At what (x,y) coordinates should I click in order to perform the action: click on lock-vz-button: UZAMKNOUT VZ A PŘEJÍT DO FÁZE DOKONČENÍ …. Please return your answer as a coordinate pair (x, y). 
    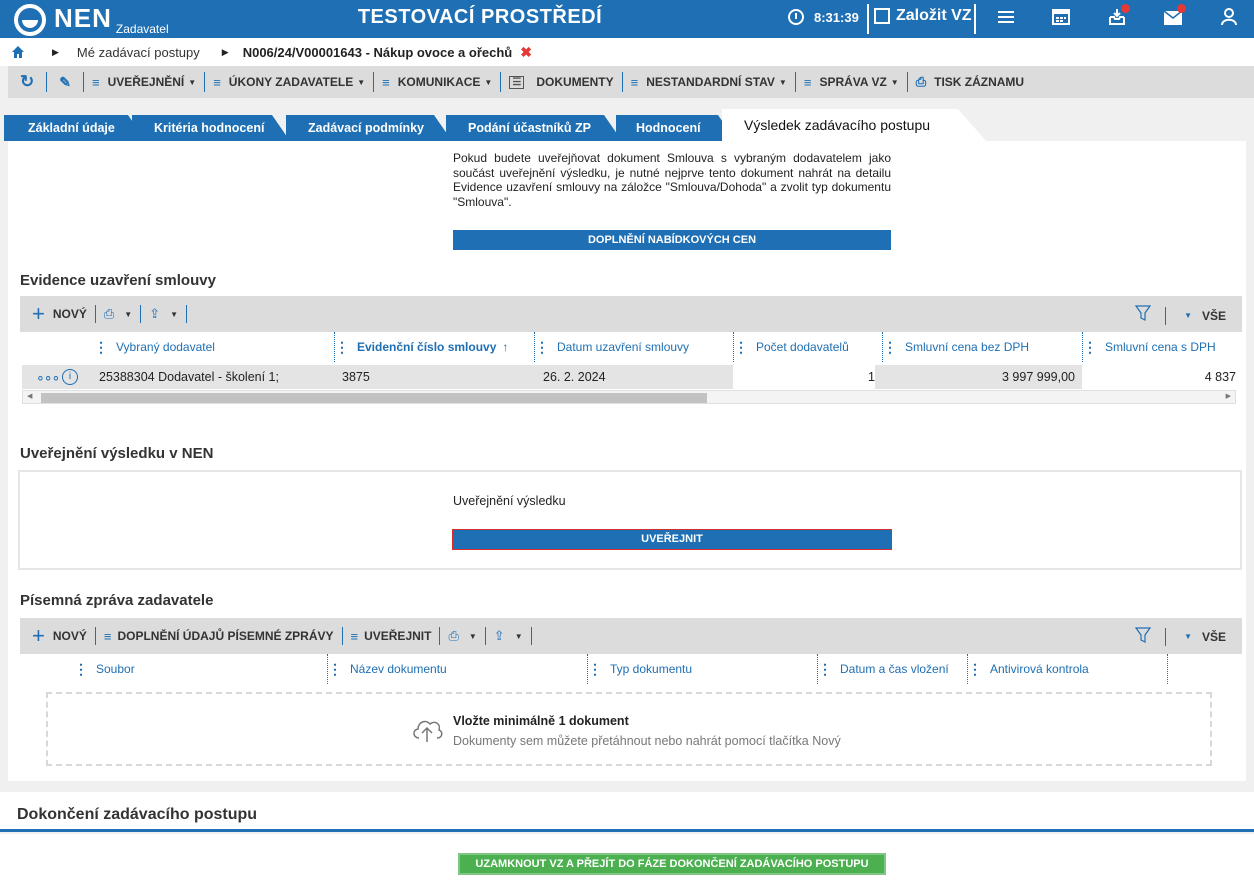
    Looking at the image, I should click on (672, 864).